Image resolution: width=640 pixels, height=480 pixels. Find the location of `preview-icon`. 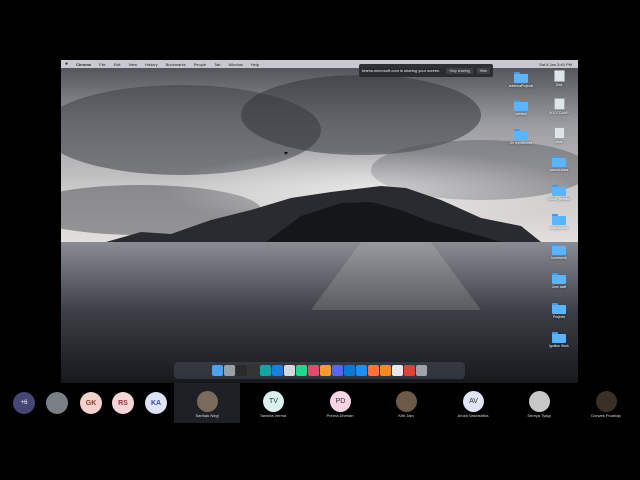

preview-icon is located at coordinates (229, 370).